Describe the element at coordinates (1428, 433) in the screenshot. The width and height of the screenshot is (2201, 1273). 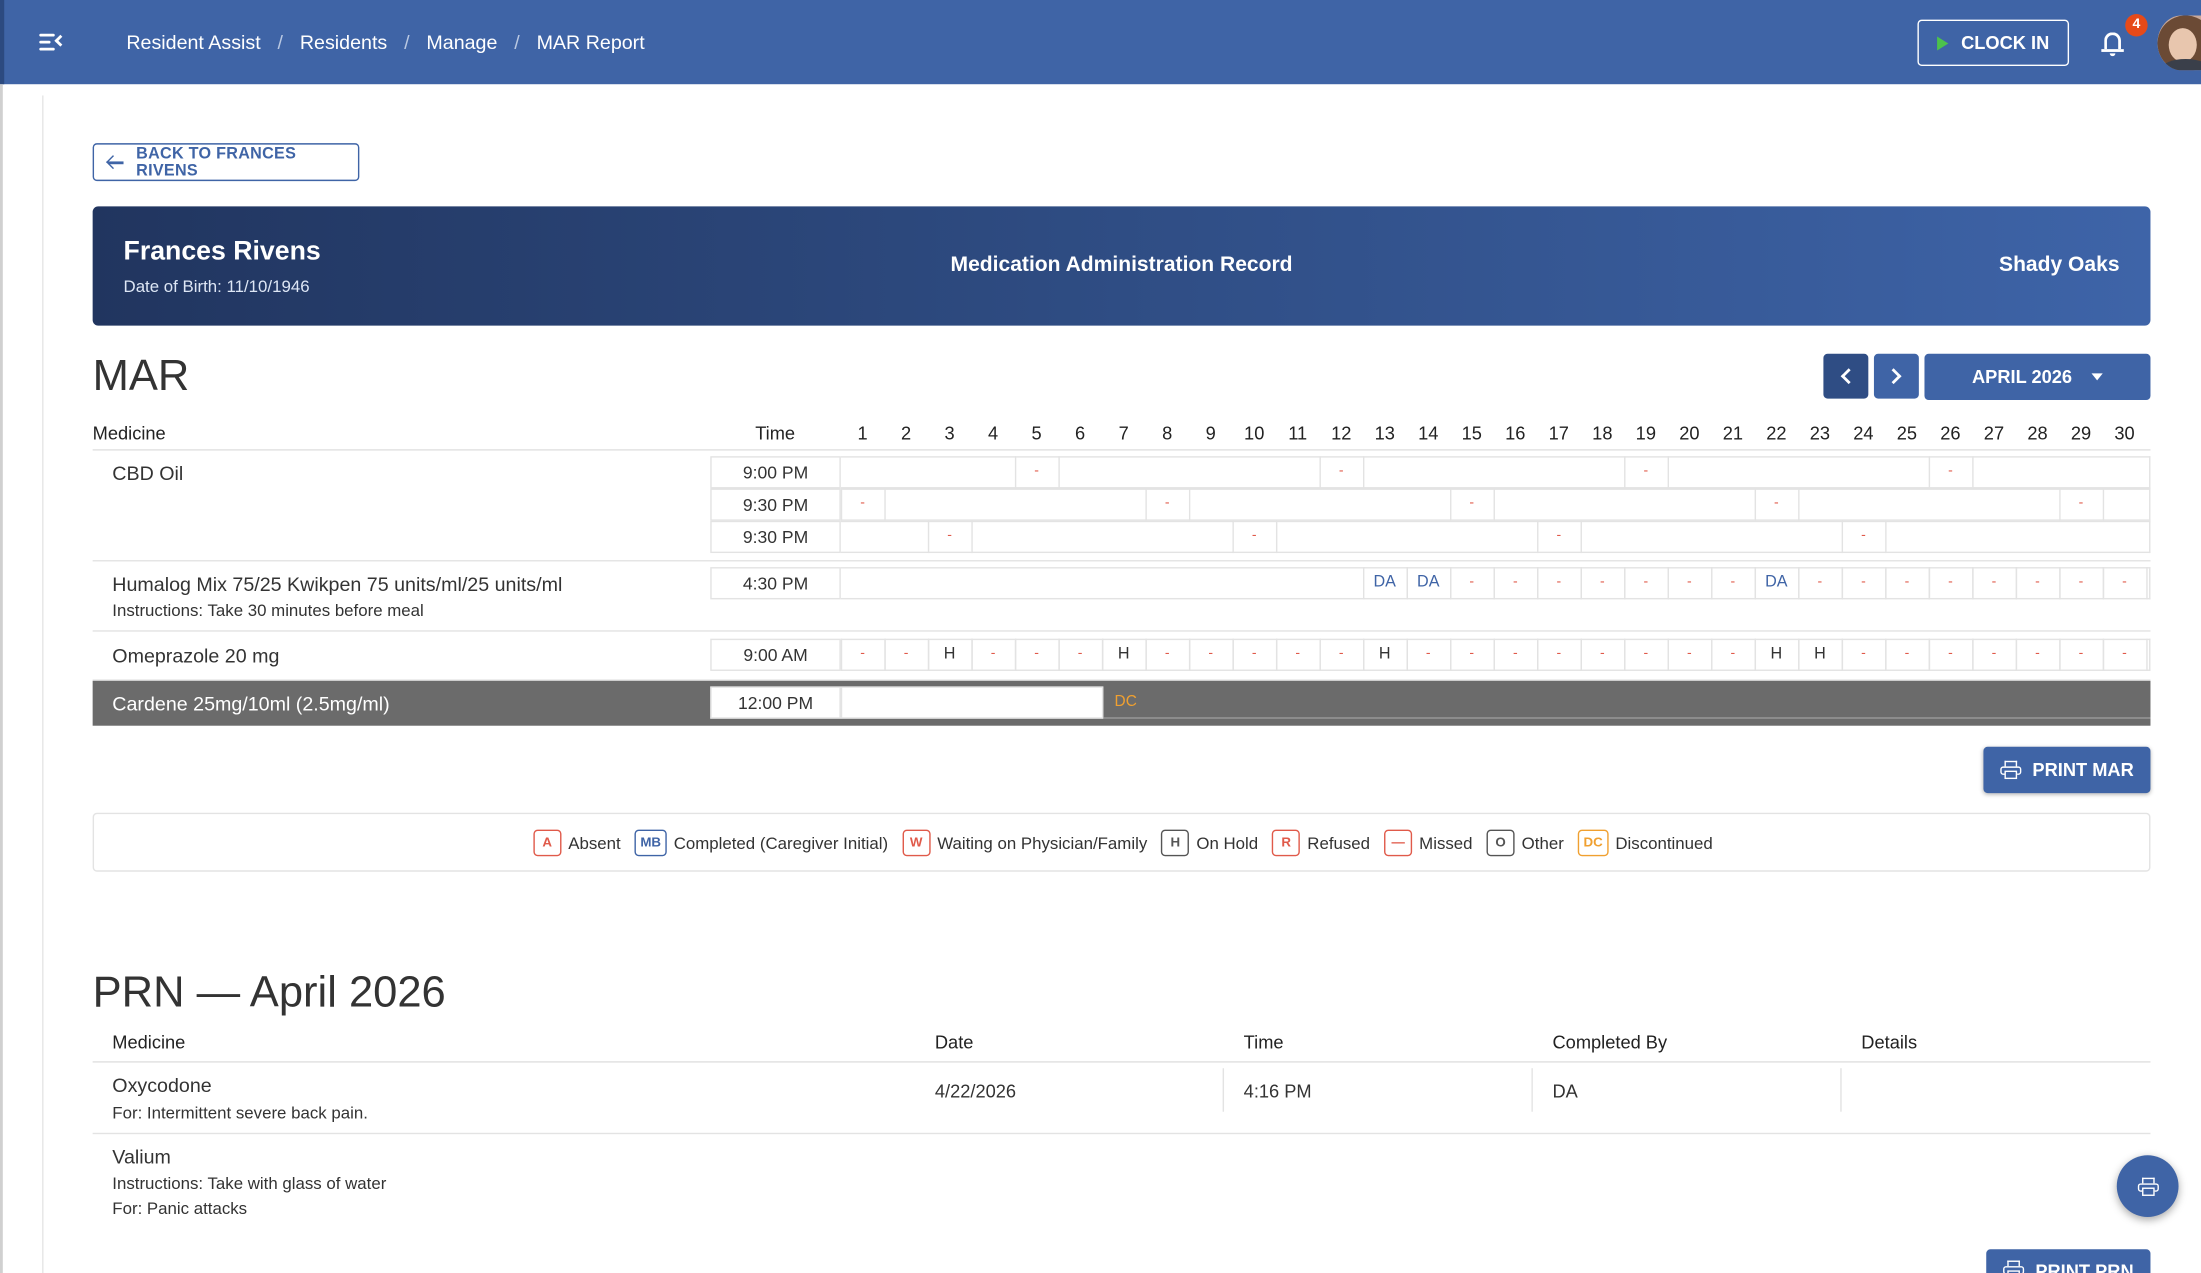
I see `day-header: 14` at that location.